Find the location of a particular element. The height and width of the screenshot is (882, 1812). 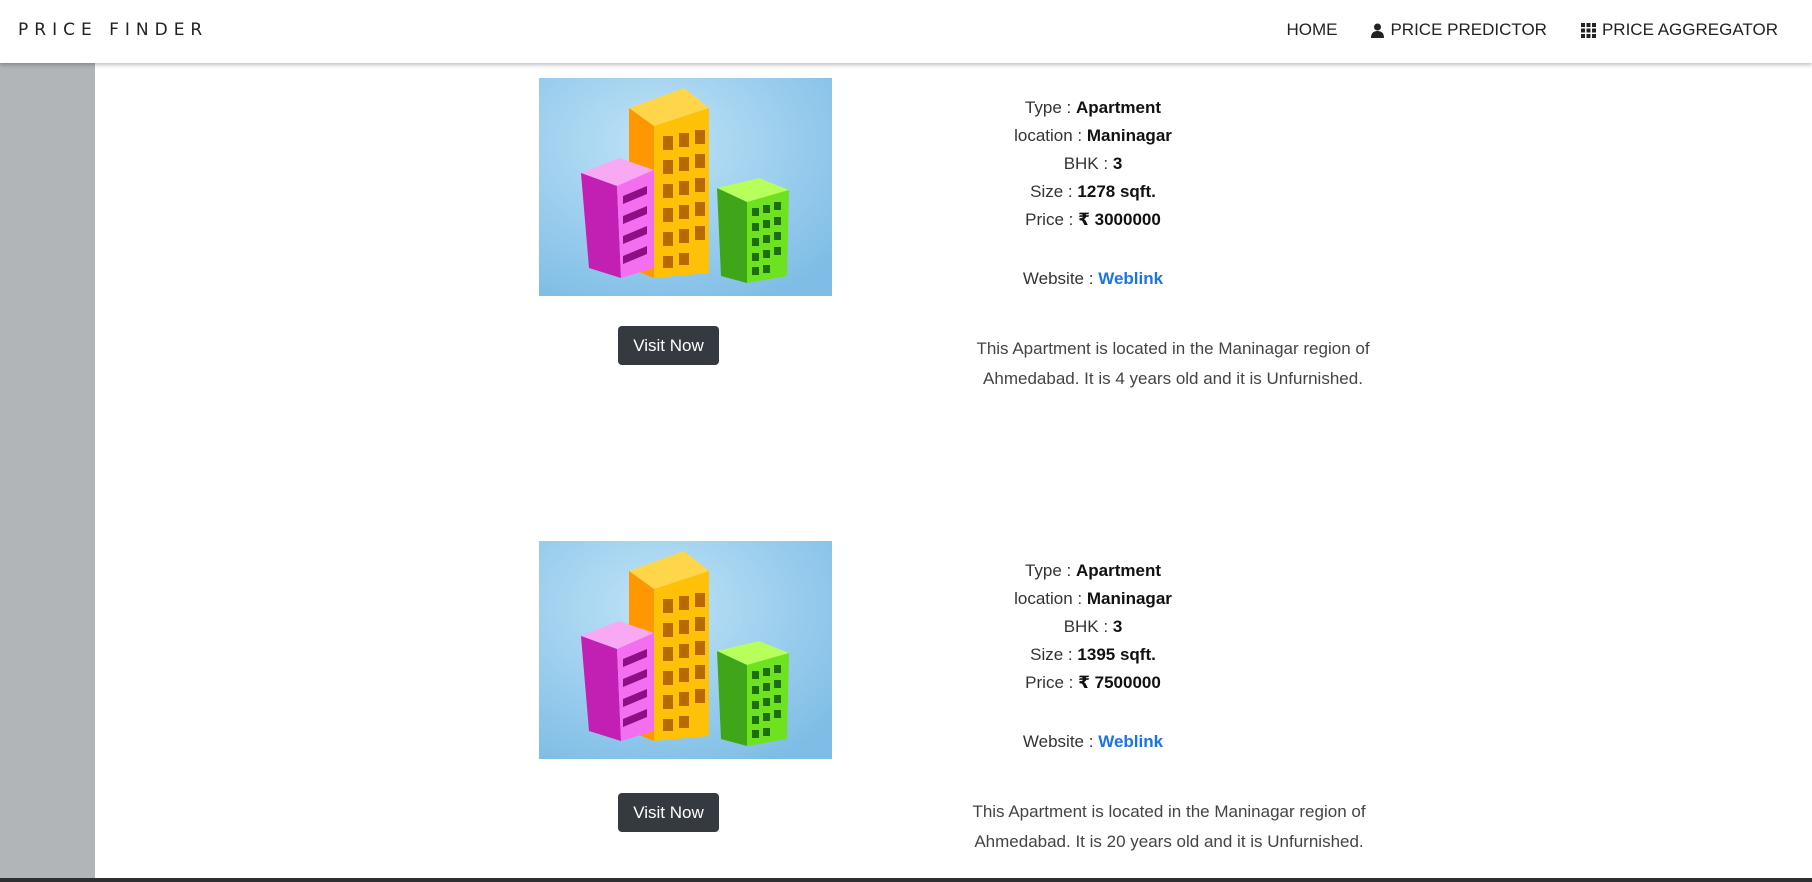

nav-price-aggregator-label: PRICE AGGREGATOR is located at coordinates (1689, 29).